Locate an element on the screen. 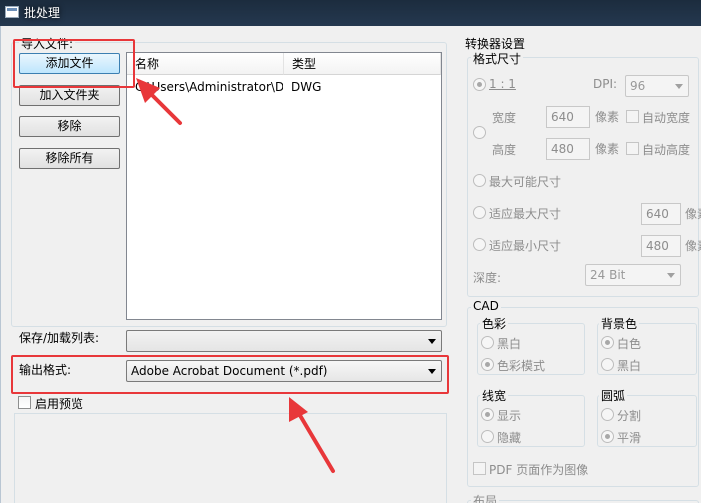  lineweight-hide-radio is located at coordinates (487, 436).